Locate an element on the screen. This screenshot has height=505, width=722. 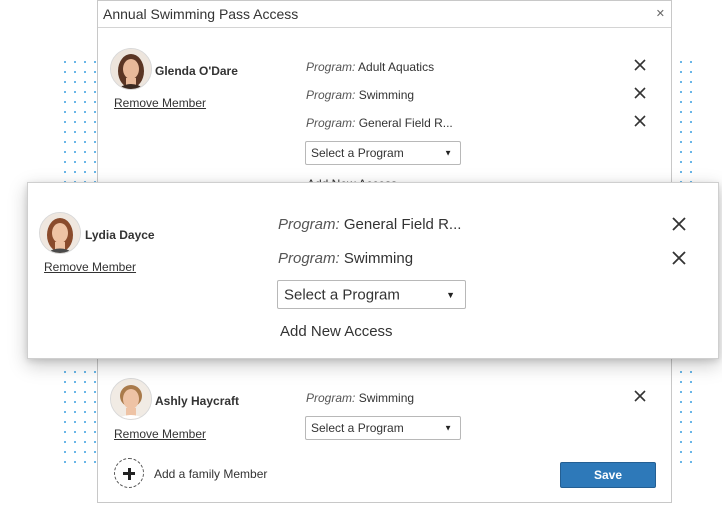
program-entry: Program: Adult Aquatics is located at coordinates (370, 67).